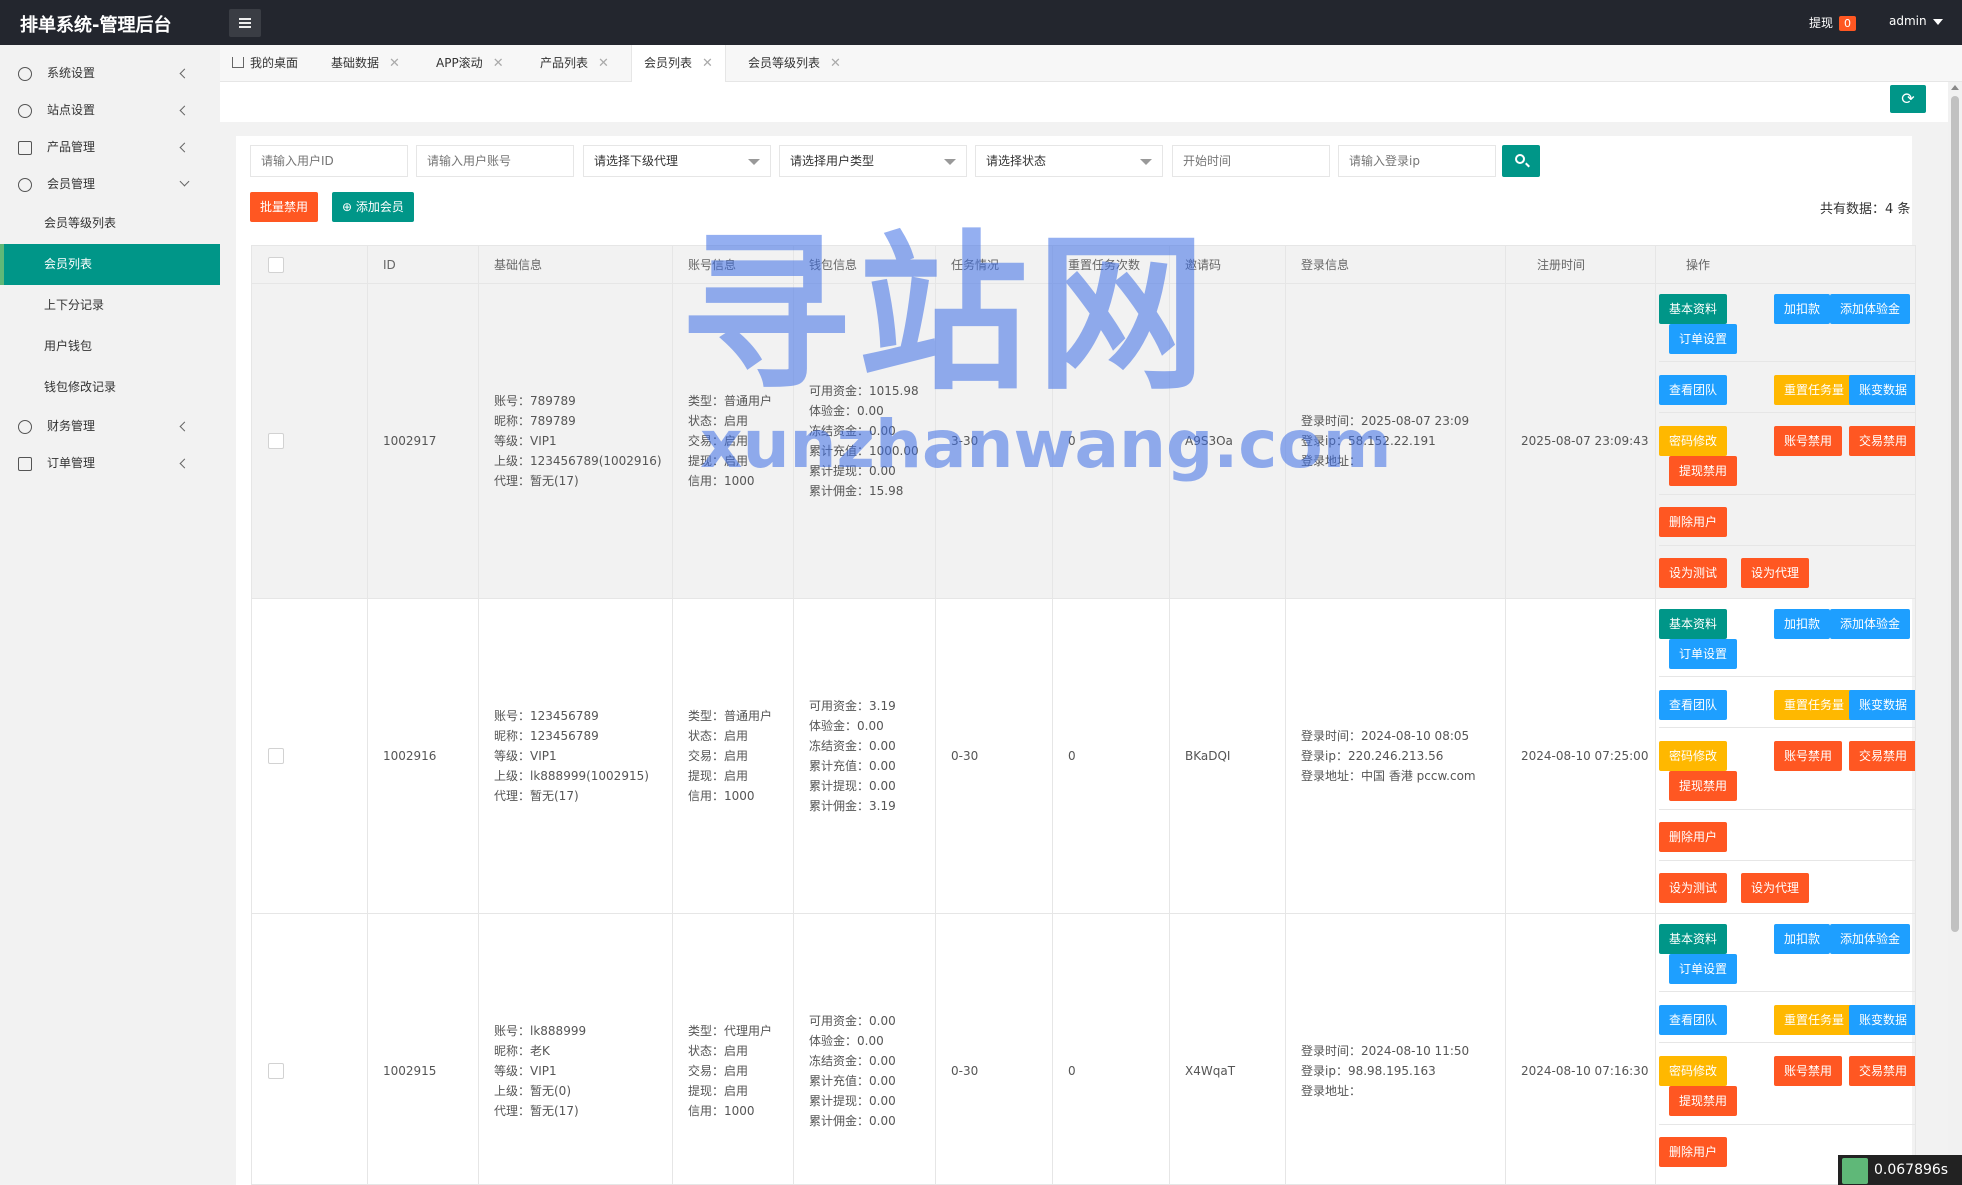 This screenshot has height=1185, width=1962. What do you see at coordinates (110, 346) in the screenshot?
I see `sidebar-subitem-user-wallet: 用户钱包` at bounding box center [110, 346].